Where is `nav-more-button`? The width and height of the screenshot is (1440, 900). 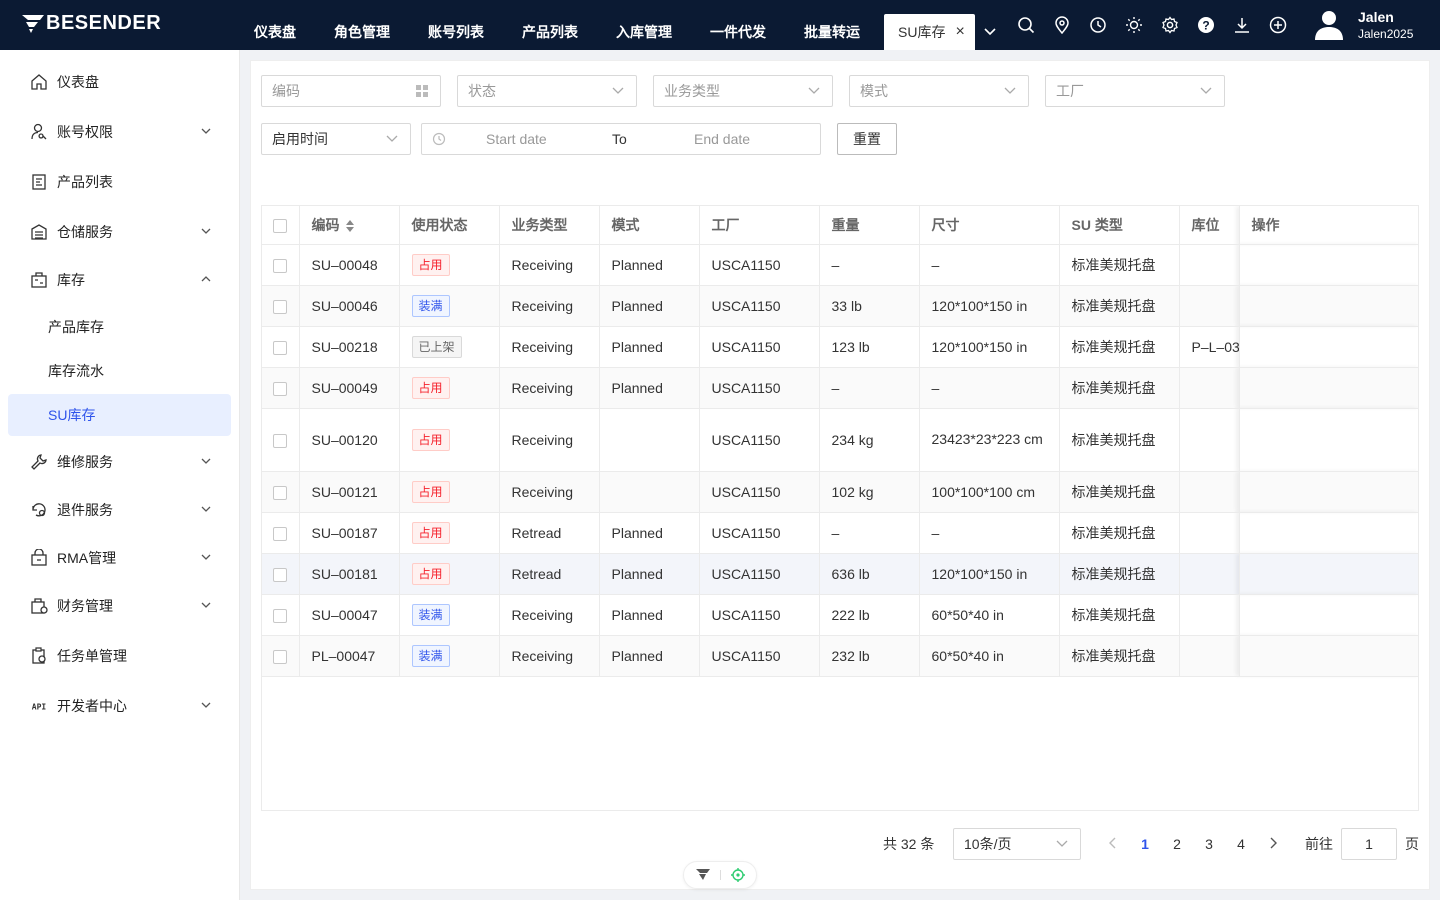 nav-more-button is located at coordinates (990, 32).